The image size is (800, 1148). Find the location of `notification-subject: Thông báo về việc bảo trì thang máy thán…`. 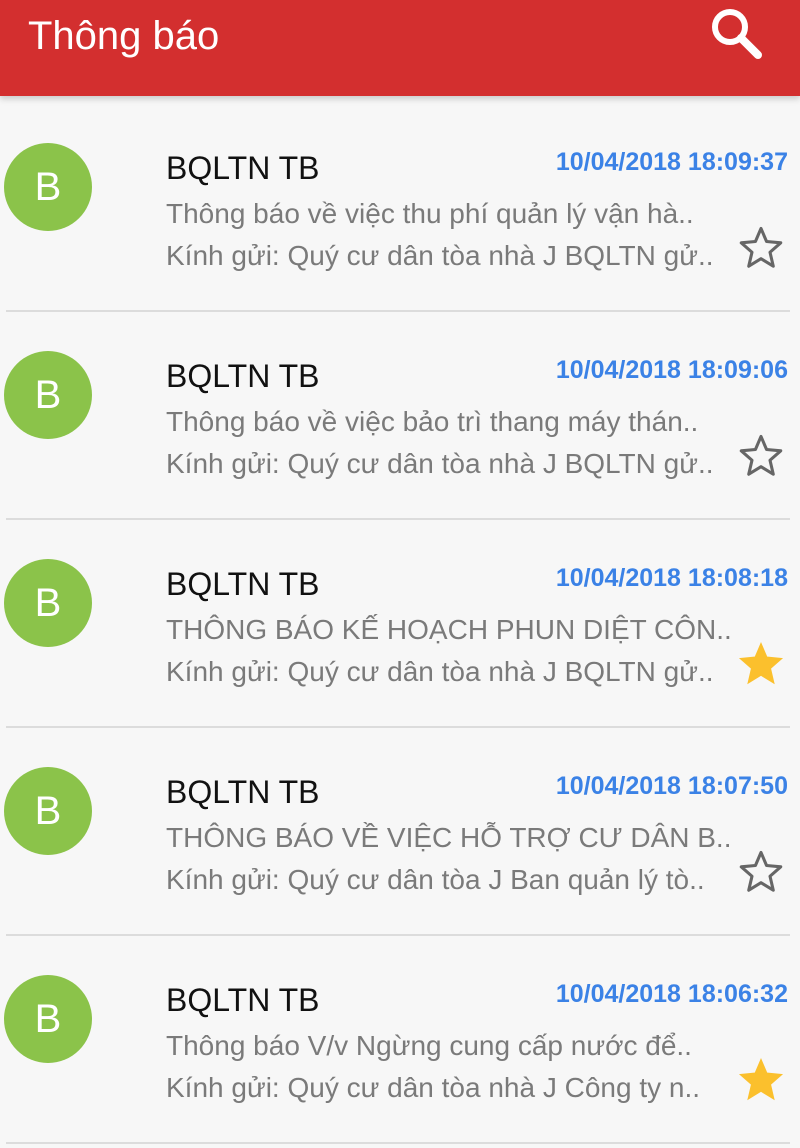

notification-subject: Thông báo về việc bảo trì thang máy thán… is located at coordinates (432, 421).